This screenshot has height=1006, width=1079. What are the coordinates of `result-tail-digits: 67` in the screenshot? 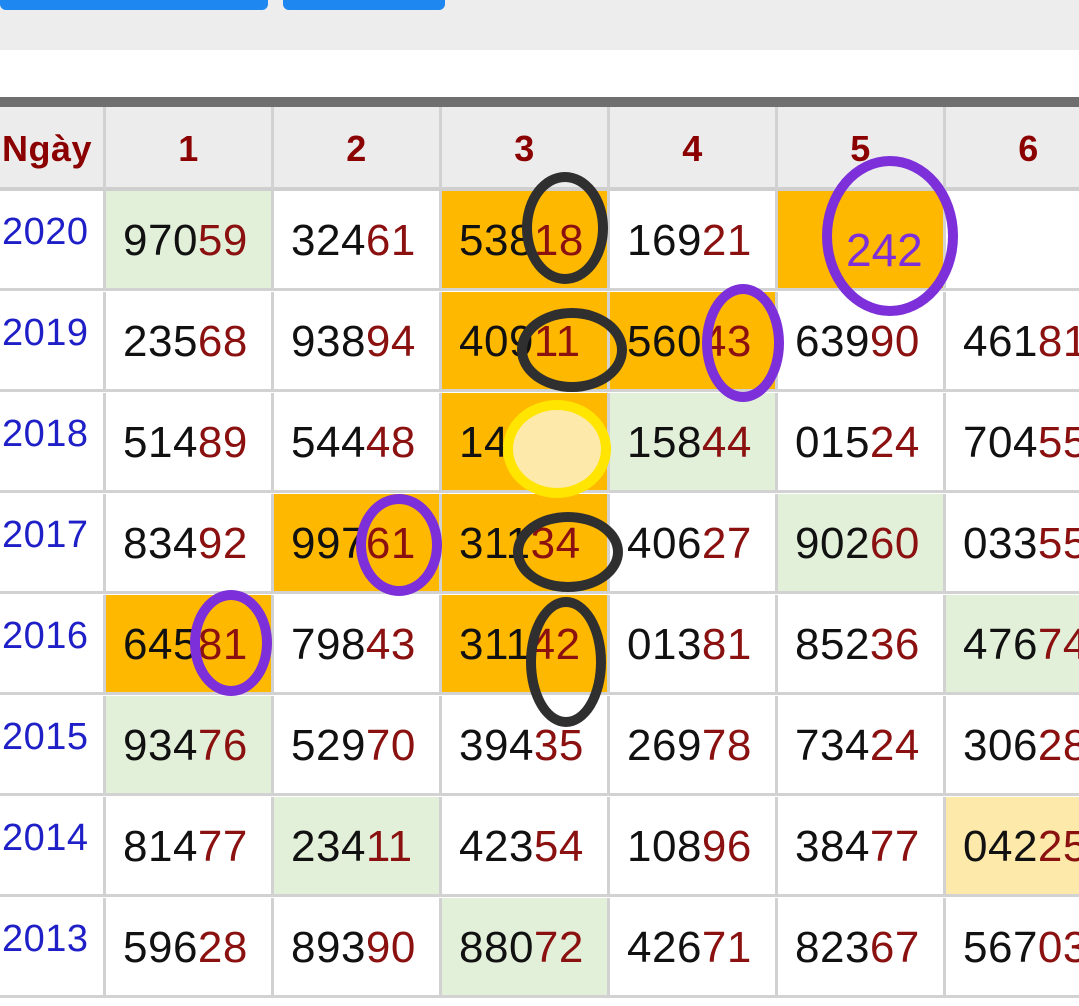 It's located at (894, 947).